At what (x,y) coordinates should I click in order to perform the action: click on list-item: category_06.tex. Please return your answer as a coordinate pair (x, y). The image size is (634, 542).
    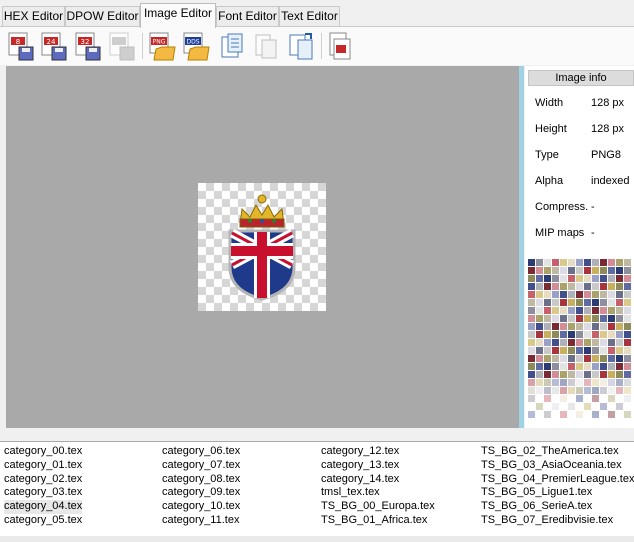
    Looking at the image, I should click on (201, 452).